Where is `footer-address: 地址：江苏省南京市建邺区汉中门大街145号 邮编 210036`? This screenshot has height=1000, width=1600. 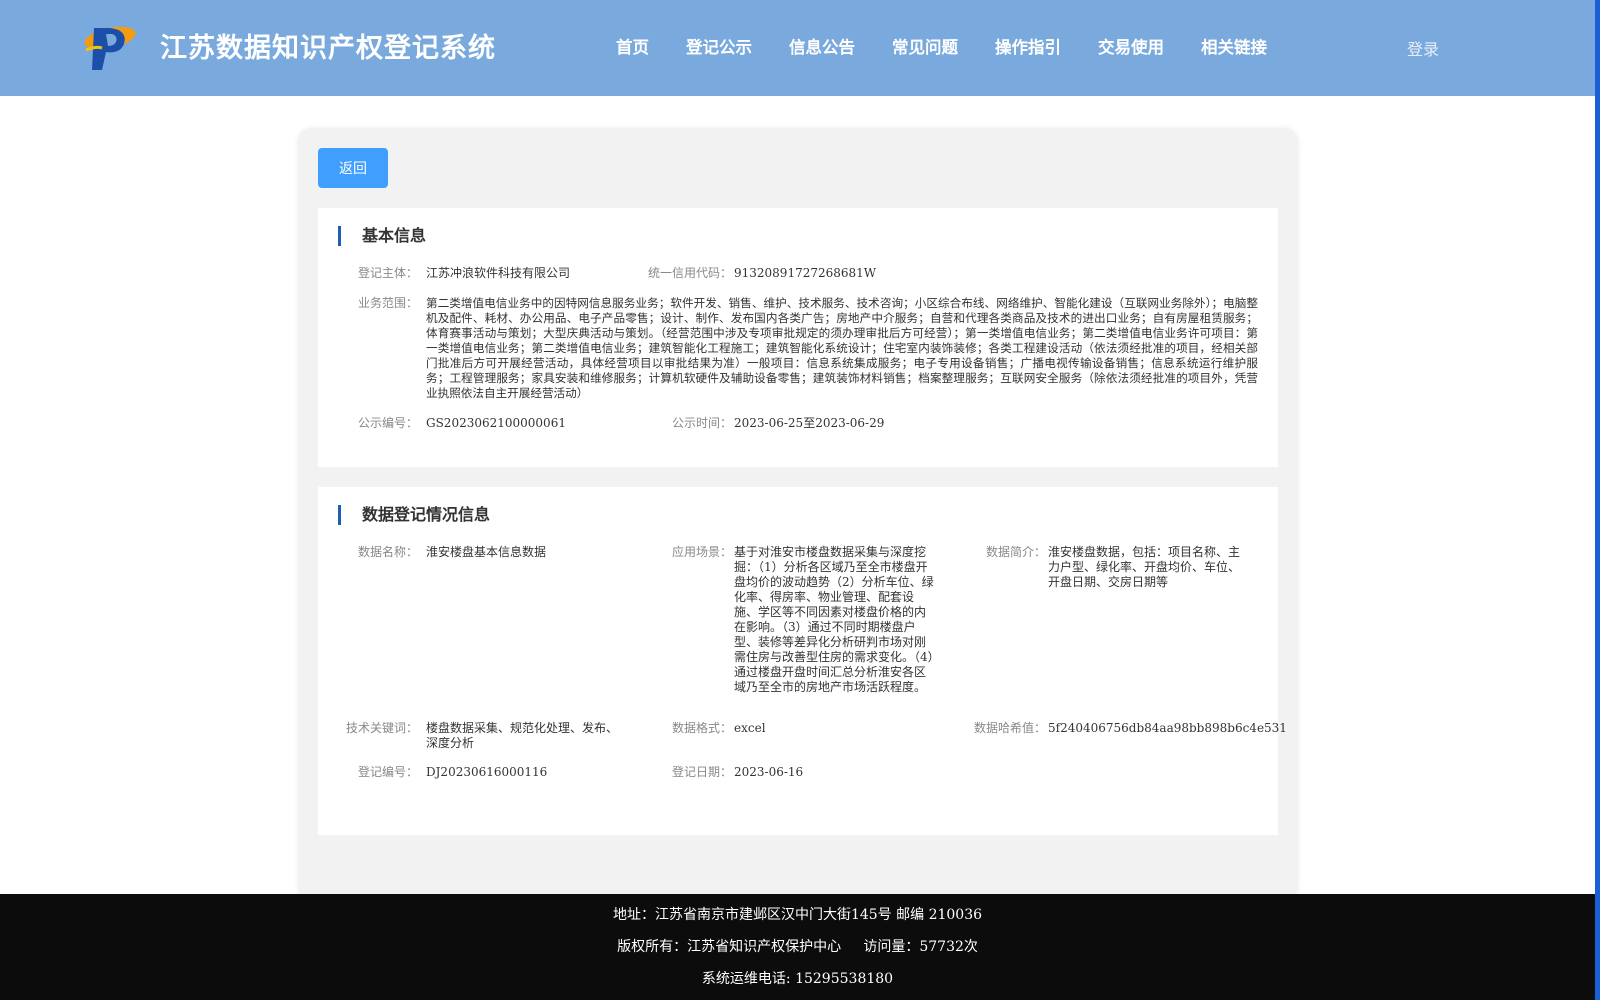 footer-address: 地址：江苏省南京市建邺区汉中门大街145号 邮编 210036 is located at coordinates (797, 915).